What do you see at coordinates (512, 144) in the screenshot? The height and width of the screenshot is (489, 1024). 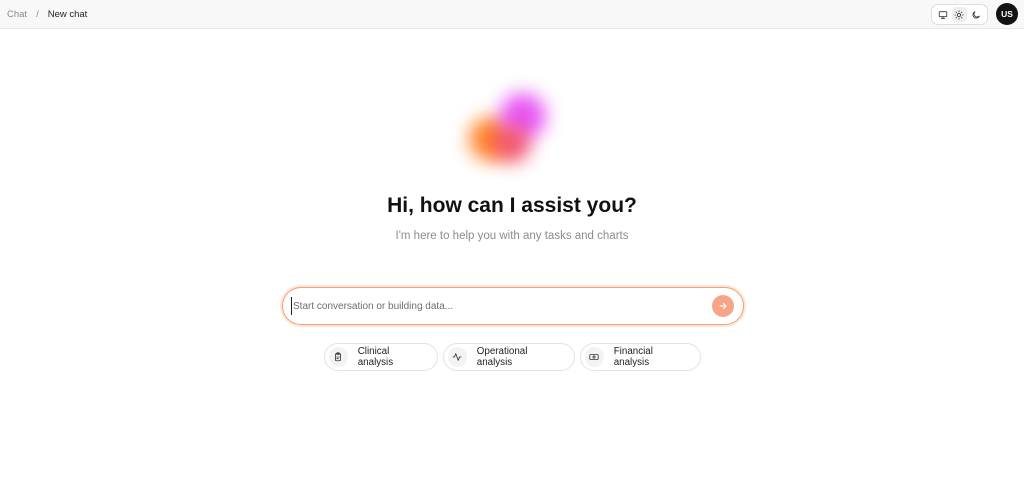 I see `orb-red-blob` at bounding box center [512, 144].